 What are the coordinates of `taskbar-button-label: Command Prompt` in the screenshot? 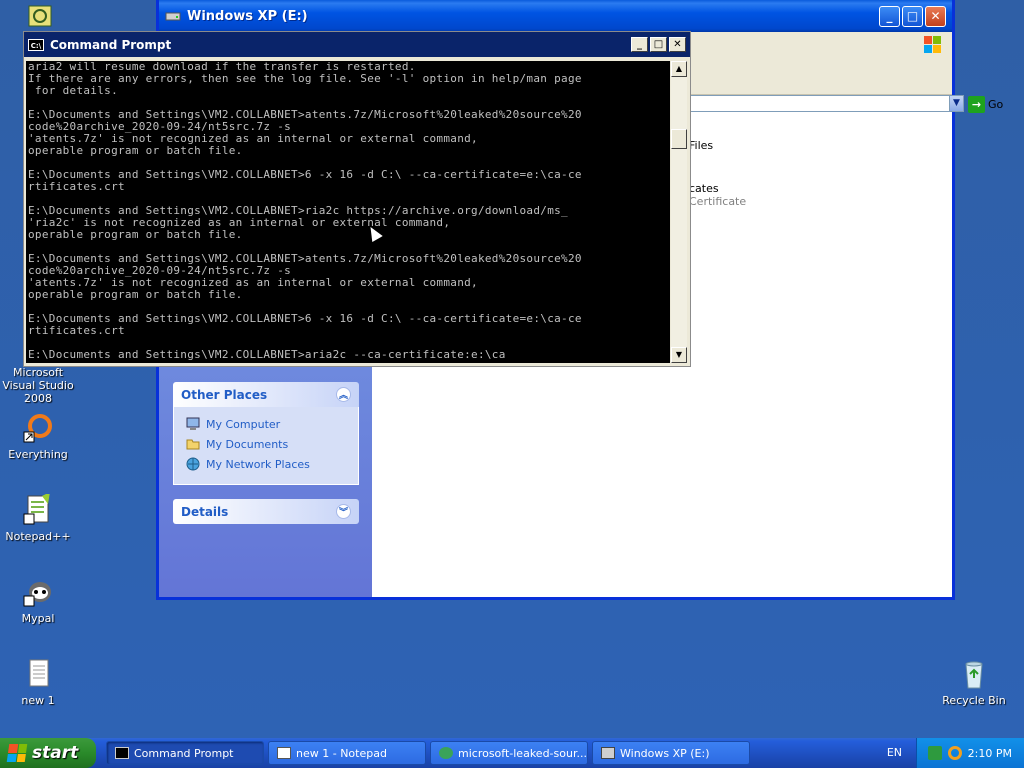 It's located at (184, 753).